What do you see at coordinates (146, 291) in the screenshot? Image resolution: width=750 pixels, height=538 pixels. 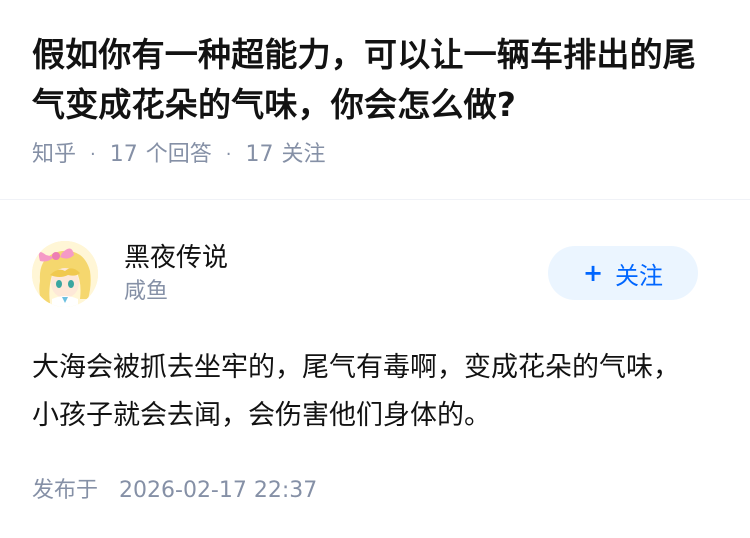 I see `author-headline: 咸鱼` at bounding box center [146, 291].